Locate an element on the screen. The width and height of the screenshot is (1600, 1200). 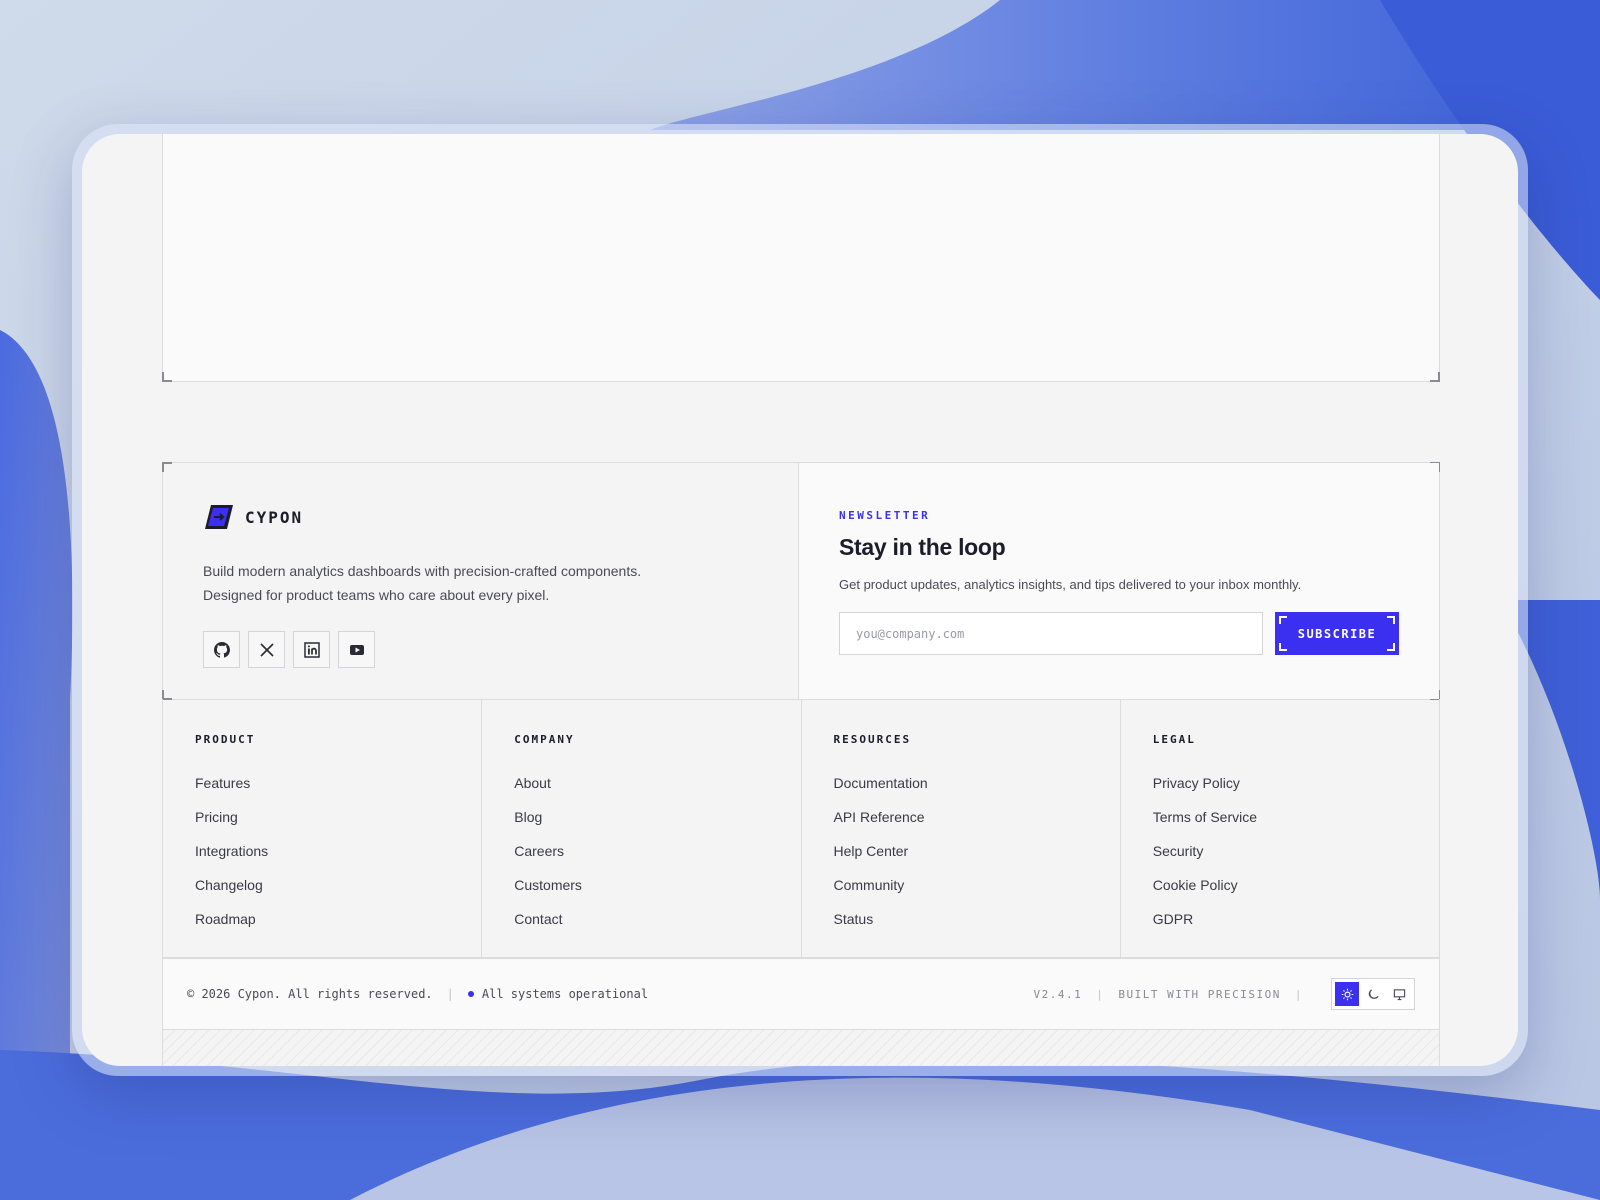
footer-link-careers: Careers is located at coordinates (641, 851).